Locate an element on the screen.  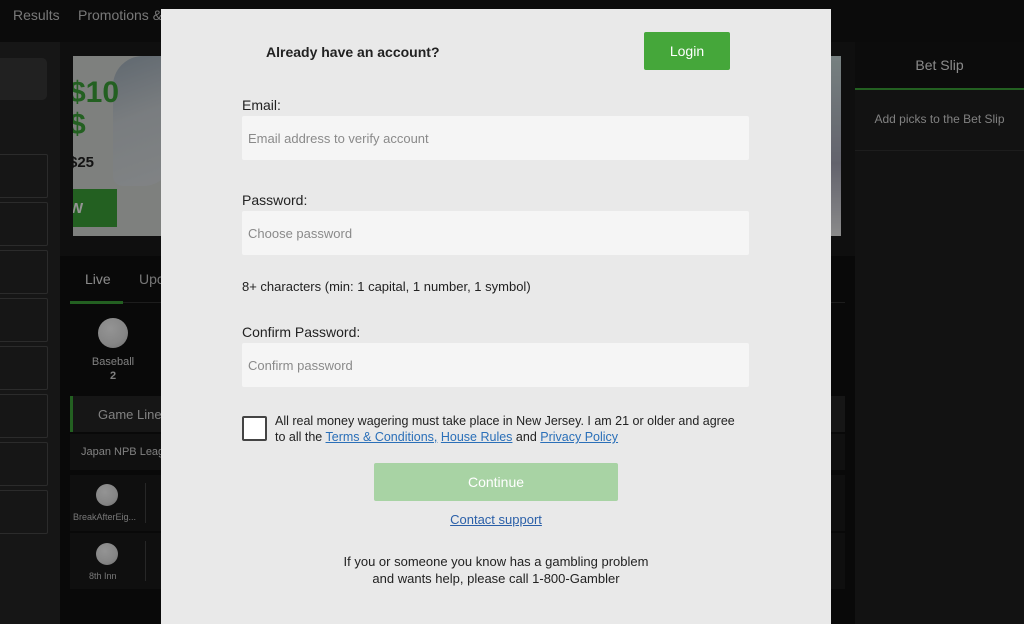
email-field is located at coordinates (495, 138).